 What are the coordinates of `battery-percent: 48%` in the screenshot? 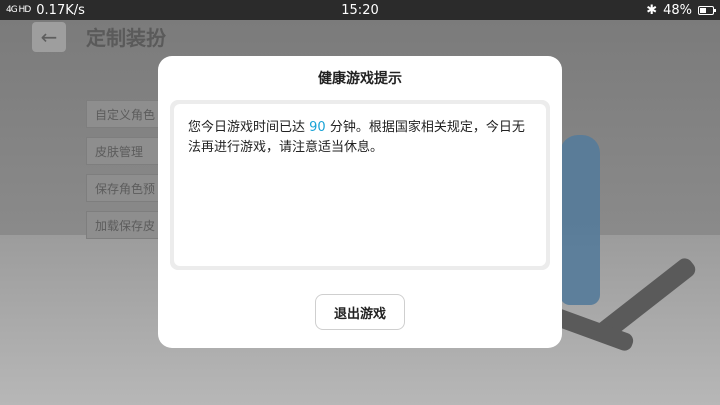 It's located at (677, 10).